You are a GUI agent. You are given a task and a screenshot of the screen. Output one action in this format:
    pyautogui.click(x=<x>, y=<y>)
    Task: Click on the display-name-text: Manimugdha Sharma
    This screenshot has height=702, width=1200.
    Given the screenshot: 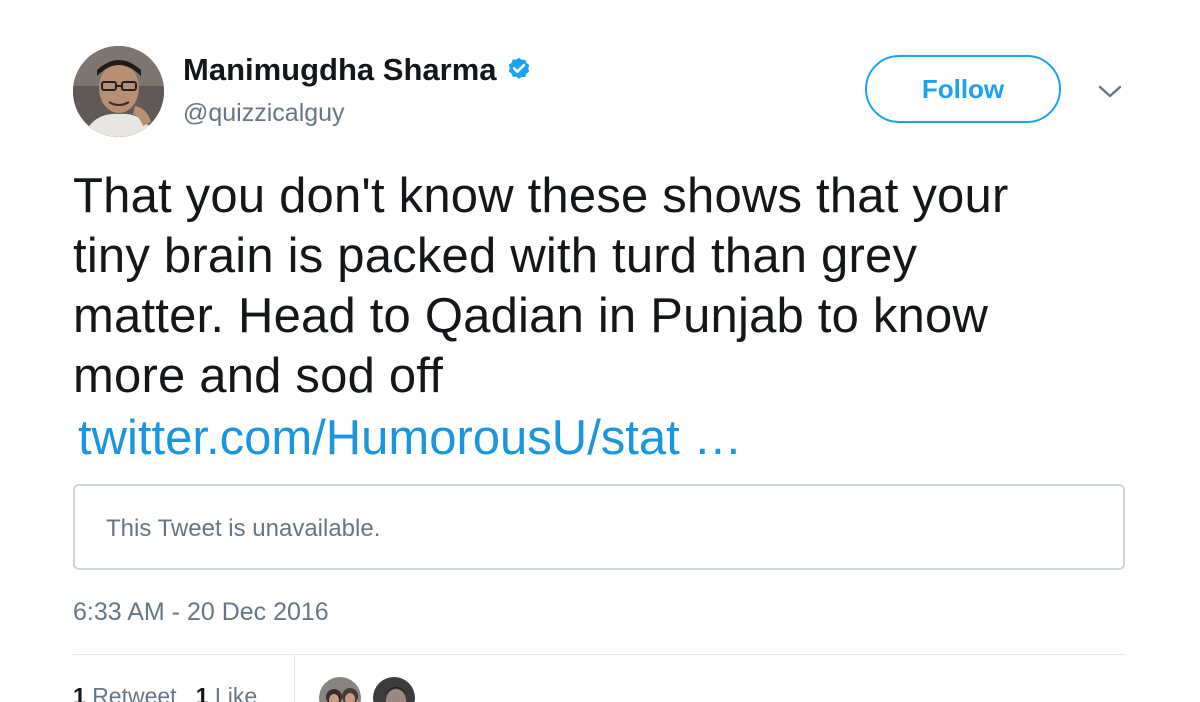 What is the action you would take?
    pyautogui.click(x=340, y=69)
    